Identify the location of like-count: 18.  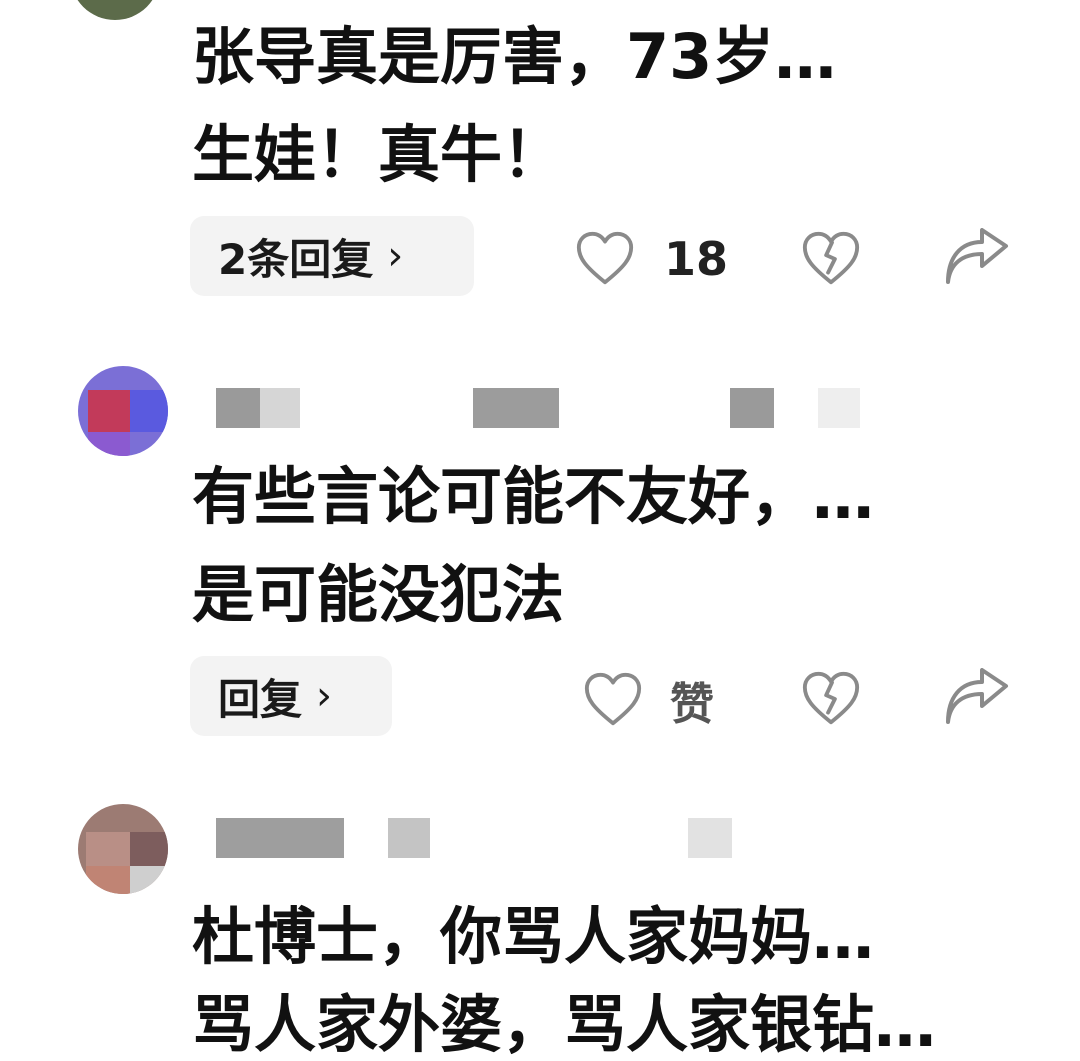
(696, 259).